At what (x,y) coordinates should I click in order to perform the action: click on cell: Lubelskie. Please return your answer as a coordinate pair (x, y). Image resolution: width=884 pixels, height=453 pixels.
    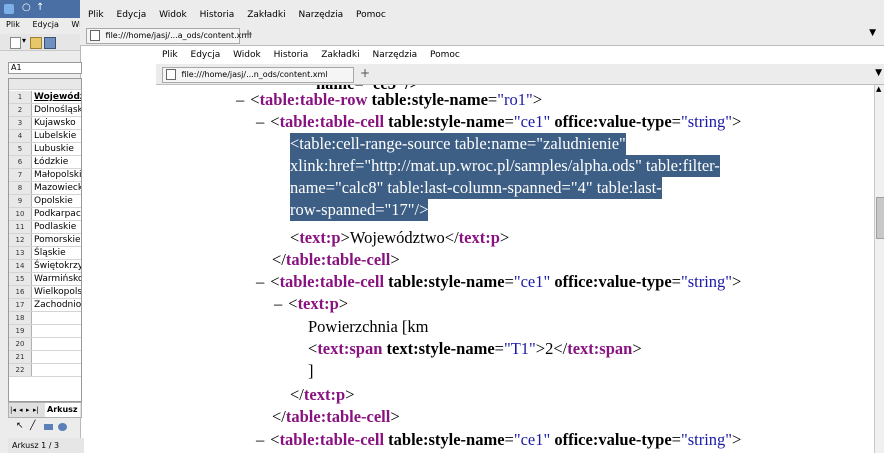
    Looking at the image, I should click on (55, 136).